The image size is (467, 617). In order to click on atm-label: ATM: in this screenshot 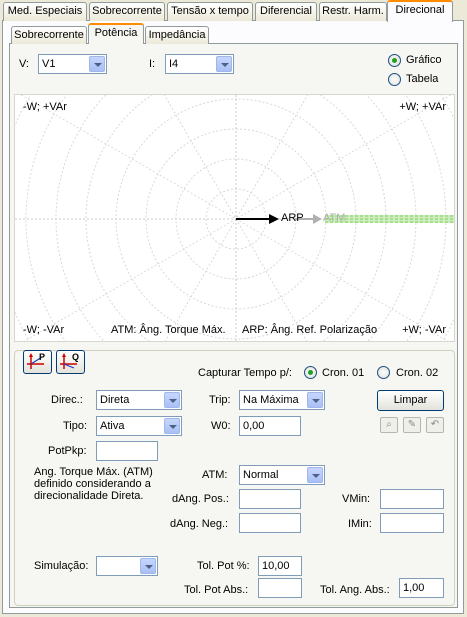, I will do `click(215, 475)`.